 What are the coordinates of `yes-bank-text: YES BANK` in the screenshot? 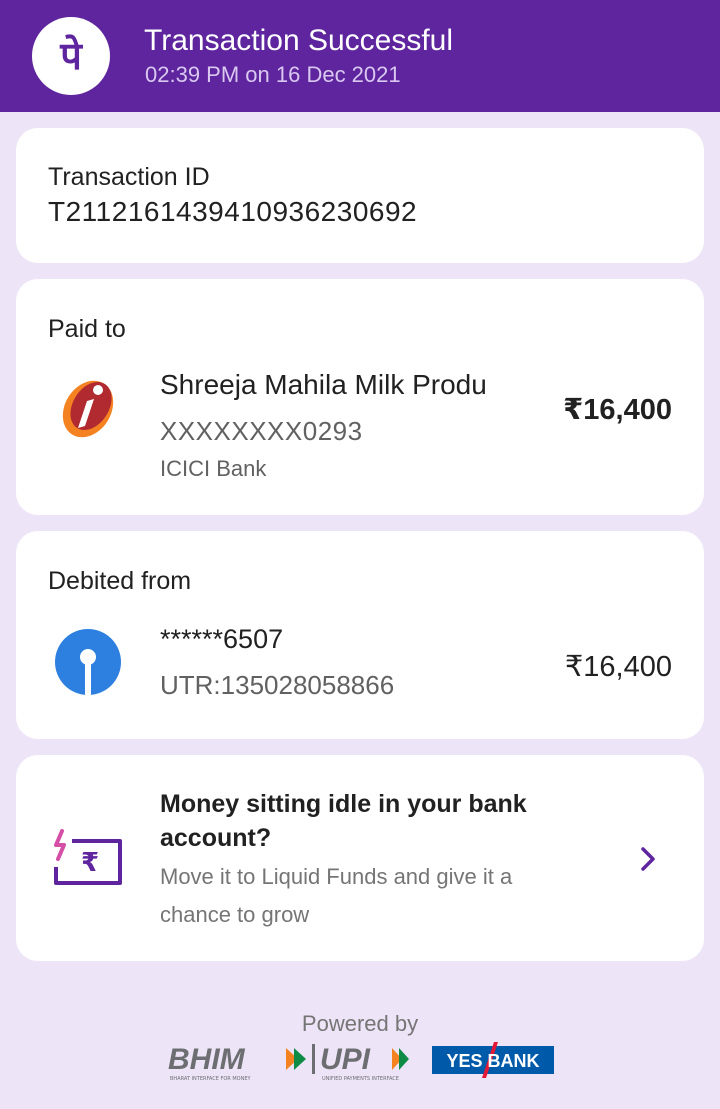 It's located at (492, 1061).